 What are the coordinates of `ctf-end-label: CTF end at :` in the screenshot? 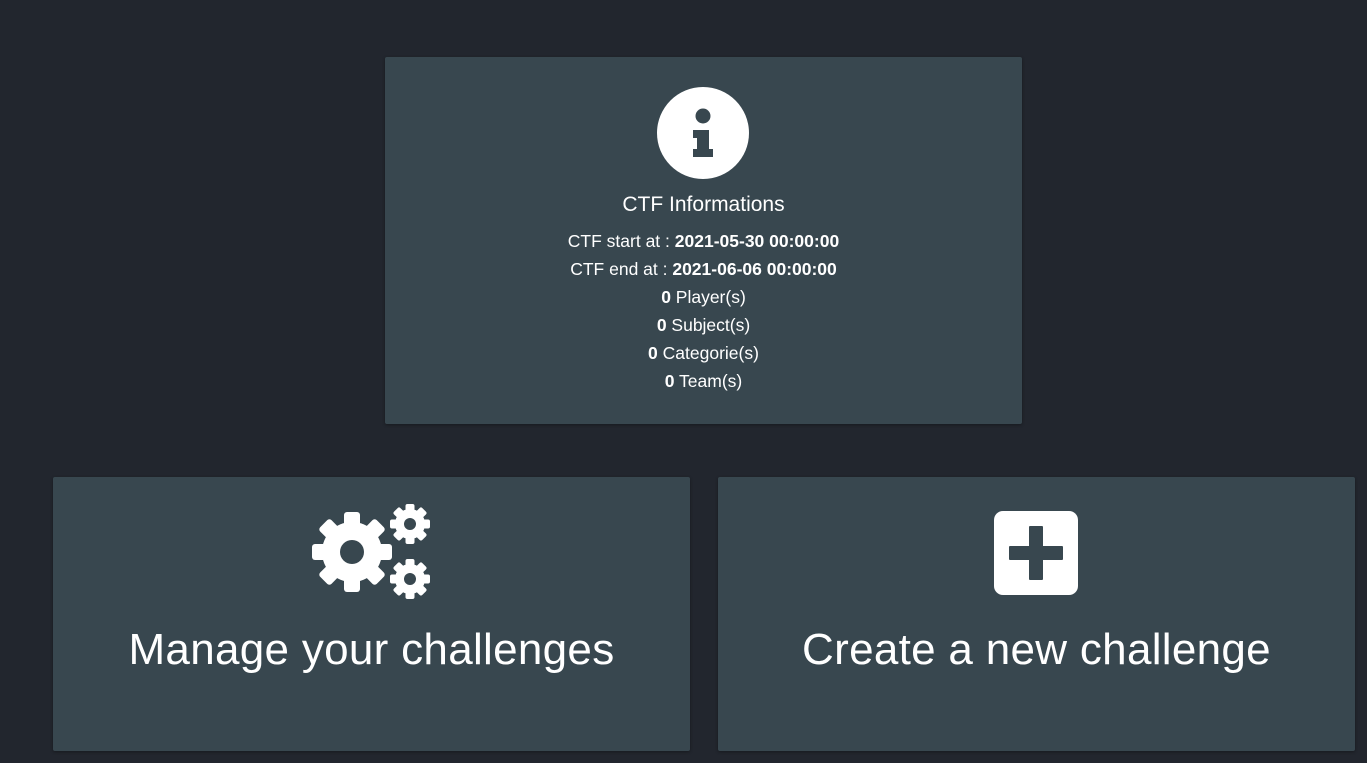 It's located at (621, 269).